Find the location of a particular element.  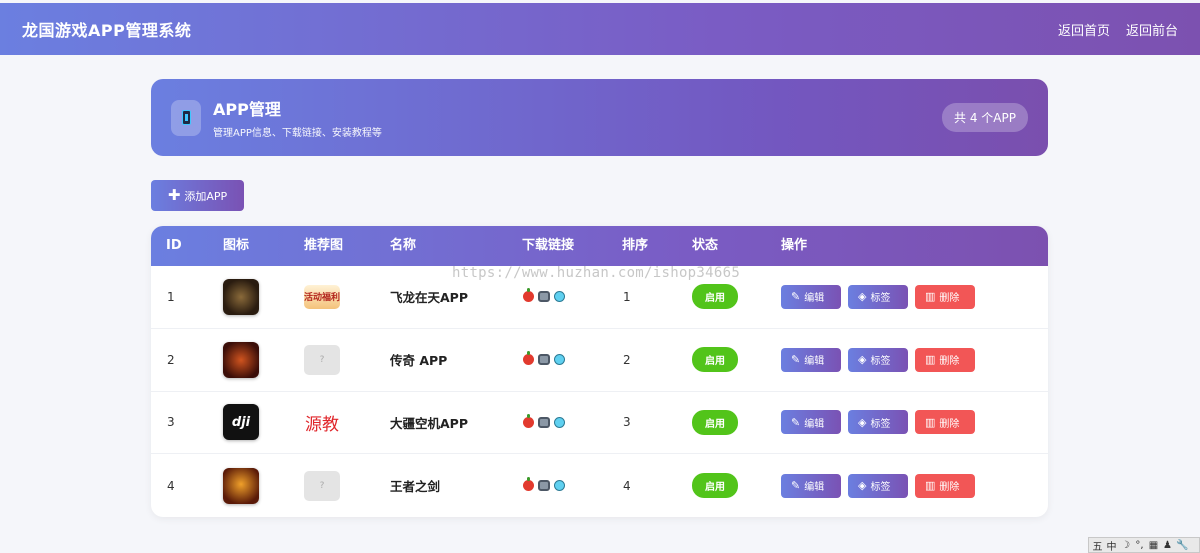

app-name: 大疆空机APP is located at coordinates (429, 423).